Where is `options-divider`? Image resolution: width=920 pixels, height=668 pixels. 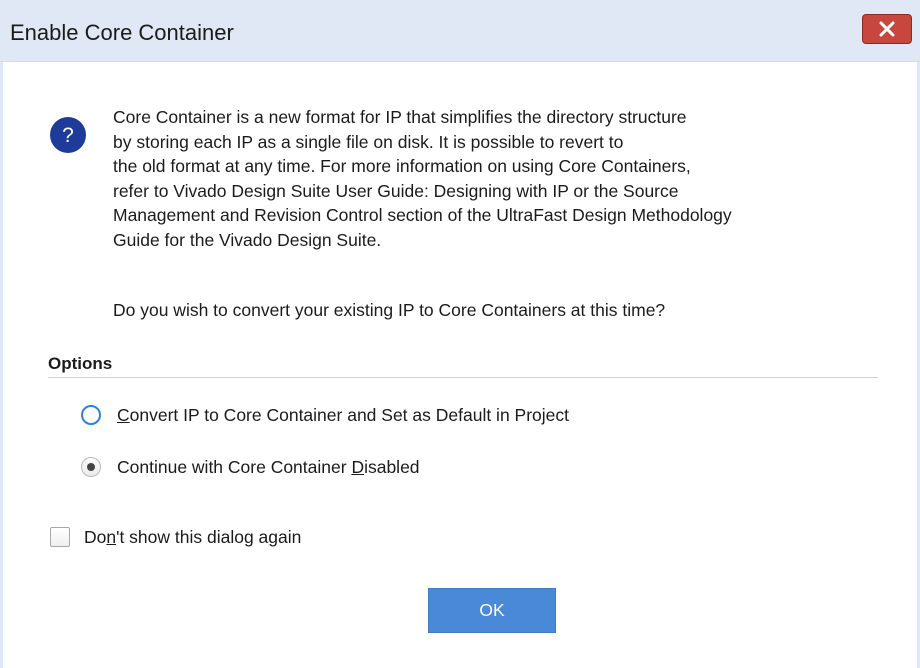
options-divider is located at coordinates (463, 377).